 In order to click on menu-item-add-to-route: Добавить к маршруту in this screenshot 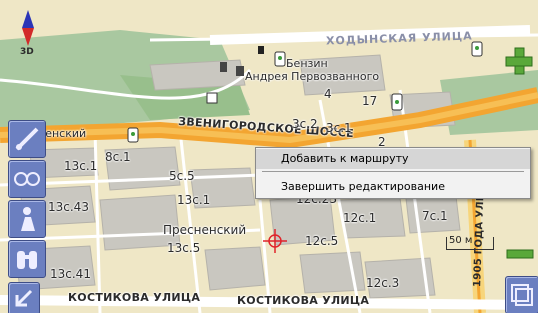, I will do `click(393, 159)`.